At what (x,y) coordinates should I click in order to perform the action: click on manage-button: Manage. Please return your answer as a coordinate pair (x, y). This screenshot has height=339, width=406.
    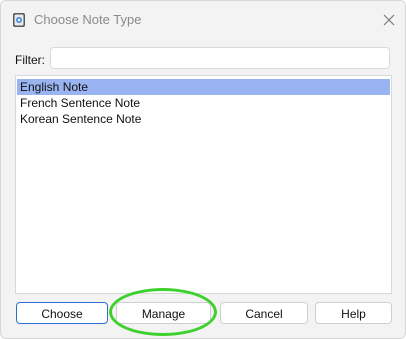
    Looking at the image, I should click on (163, 313).